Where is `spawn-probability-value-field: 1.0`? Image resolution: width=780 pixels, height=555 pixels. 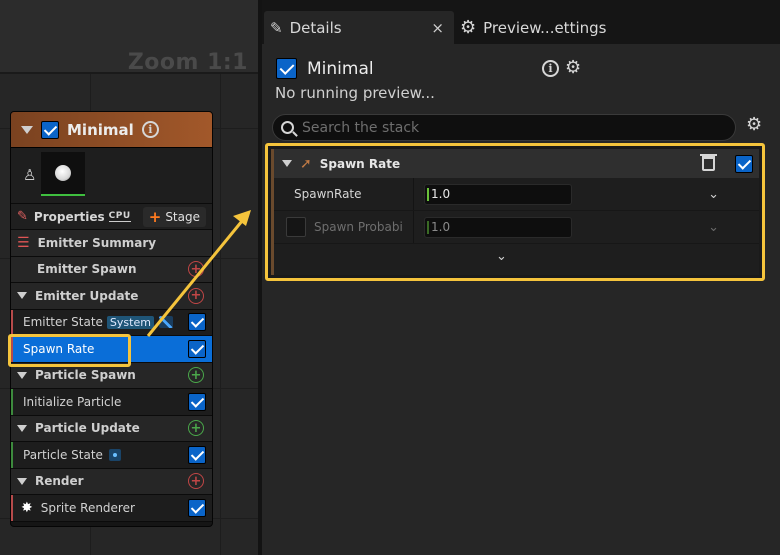 spawn-probability-value-field: 1.0 is located at coordinates (498, 227).